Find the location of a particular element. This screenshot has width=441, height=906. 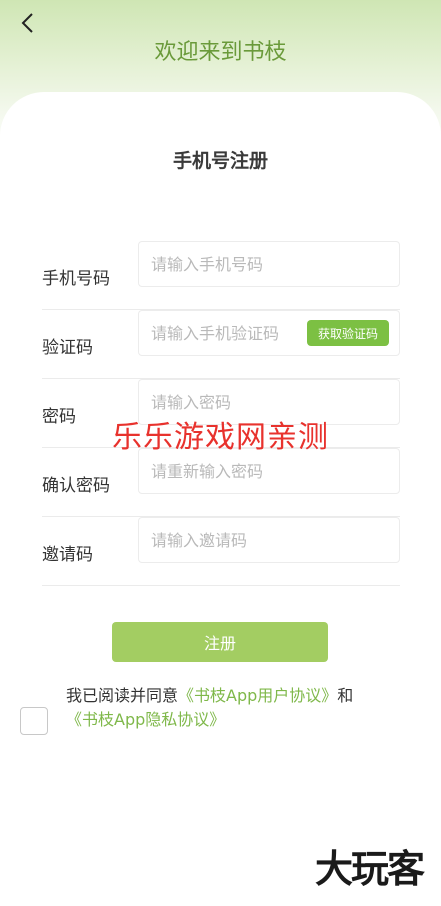

confirm-password-input is located at coordinates (269, 471).